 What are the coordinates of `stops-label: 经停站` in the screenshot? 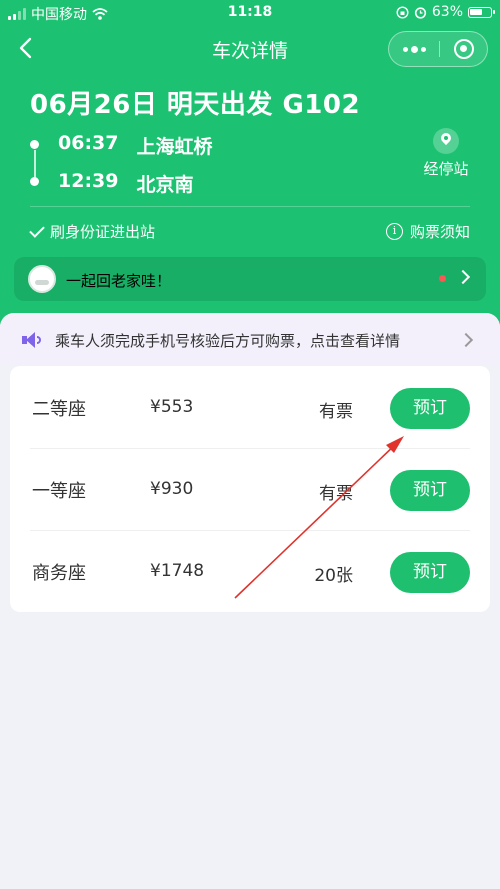 It's located at (446, 169).